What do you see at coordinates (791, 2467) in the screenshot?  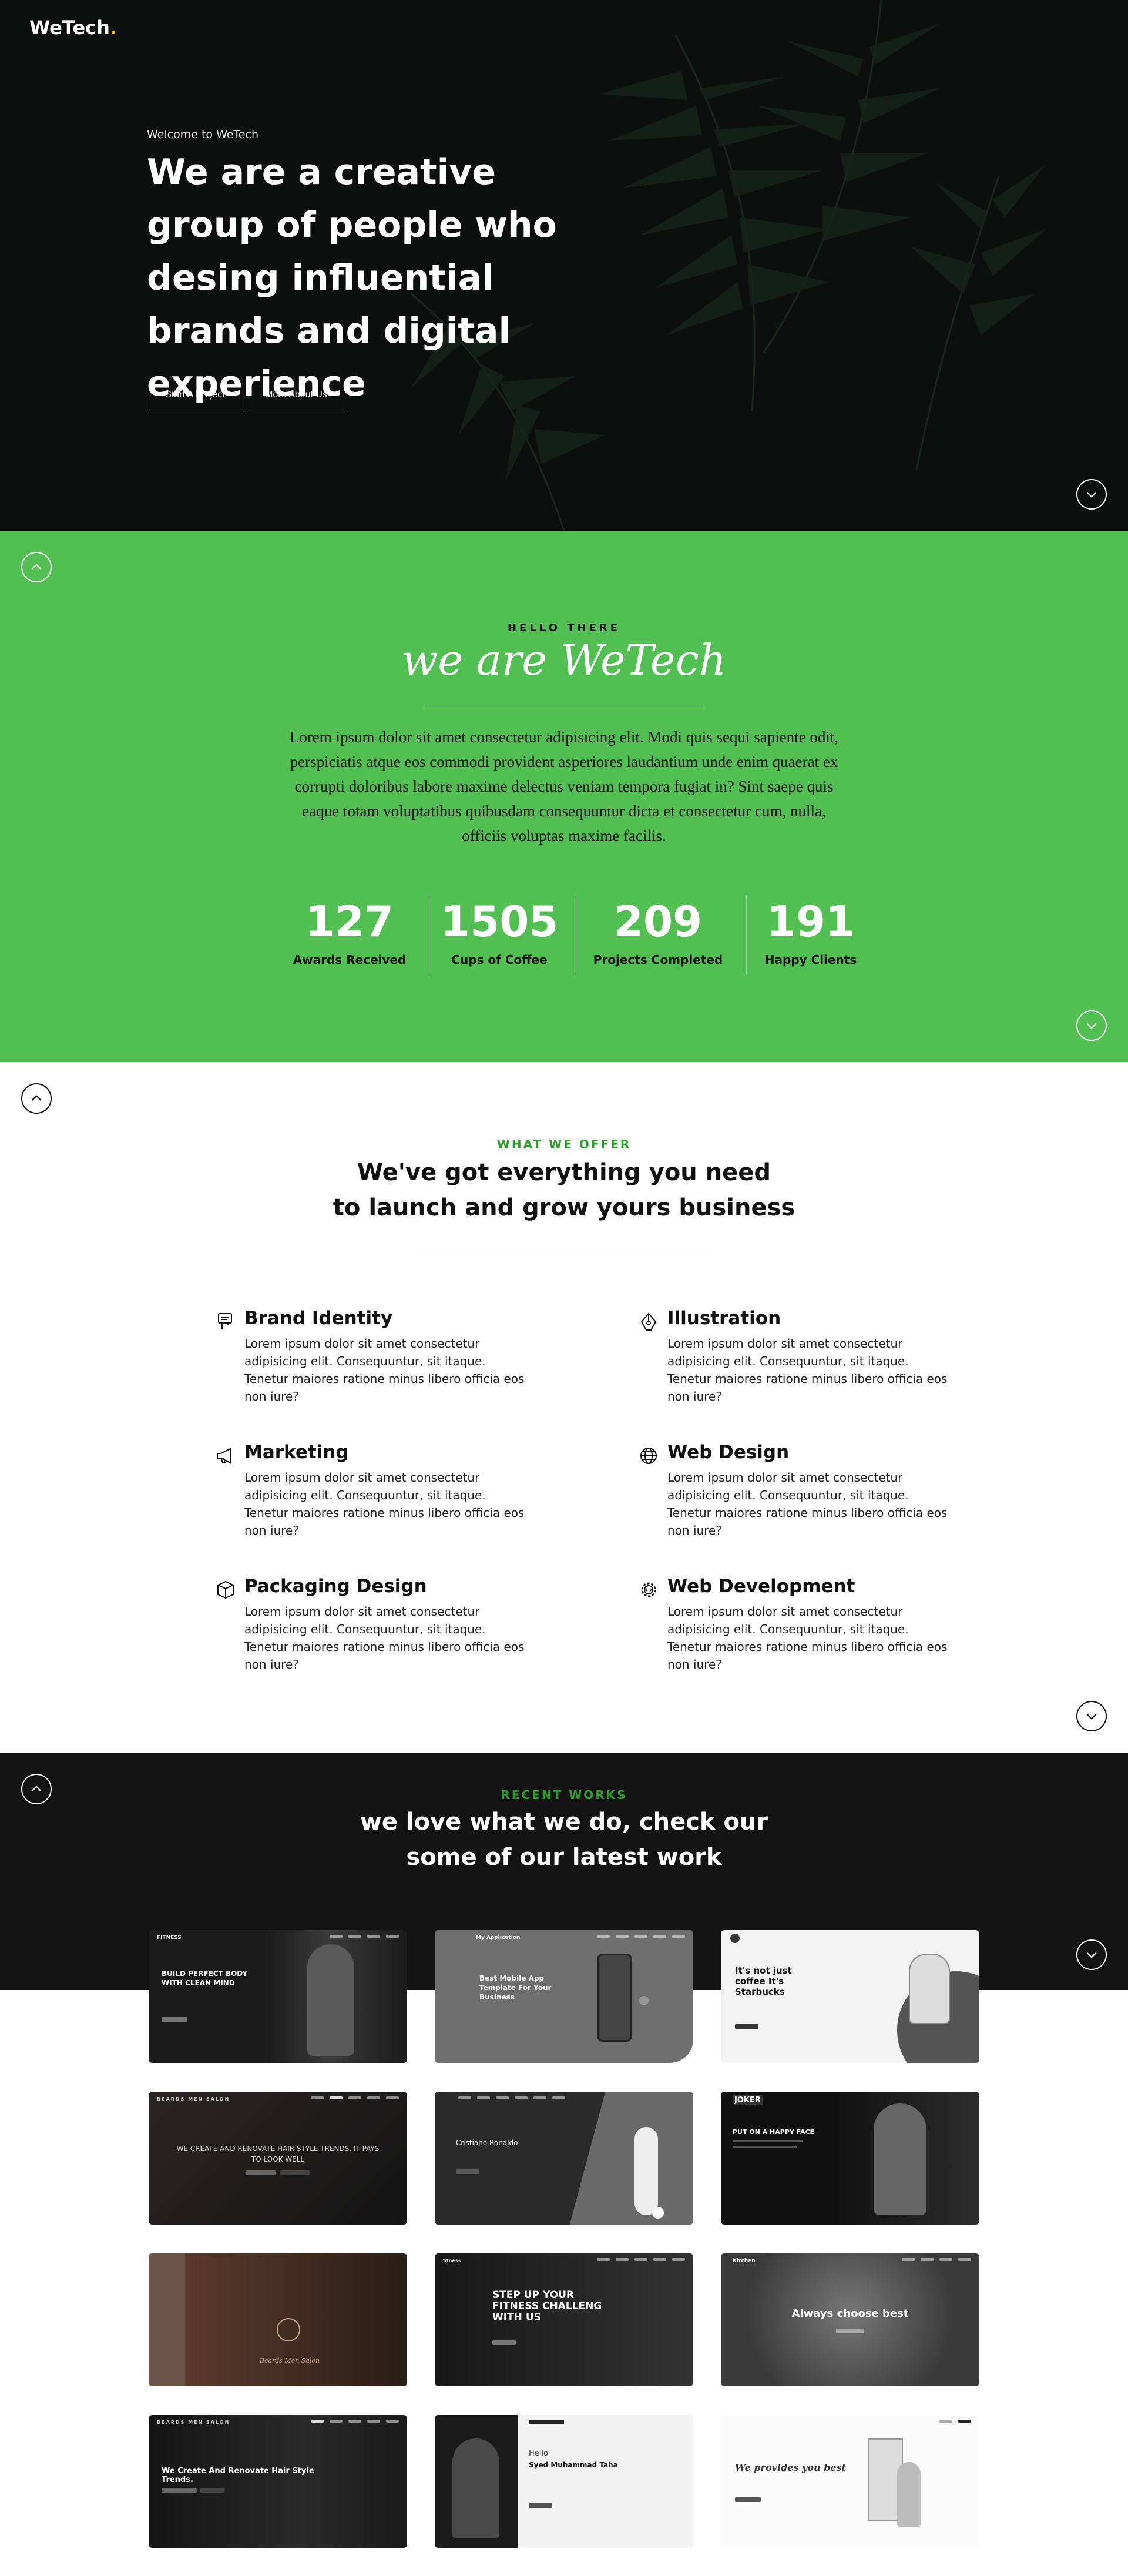 I see `work-caption: We provides you best` at bounding box center [791, 2467].